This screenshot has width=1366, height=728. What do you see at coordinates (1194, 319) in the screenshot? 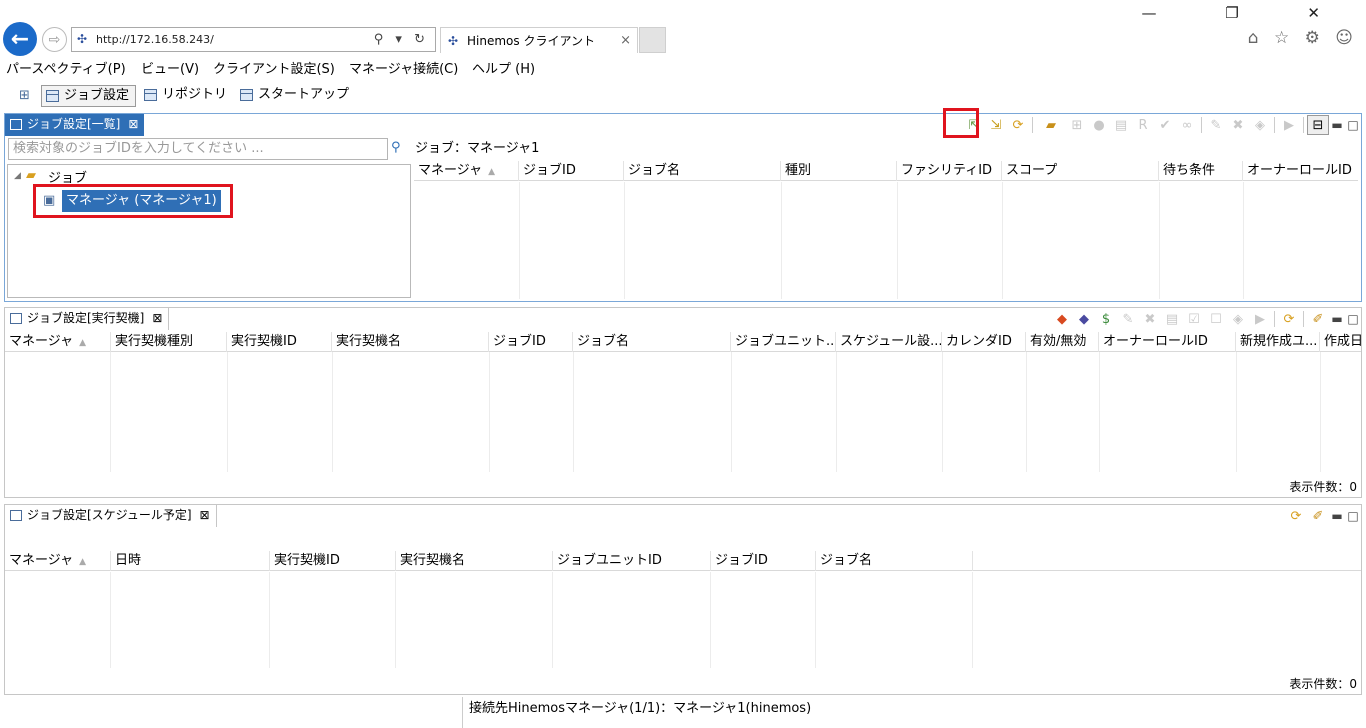
I see `enable-icon: ☑` at bounding box center [1194, 319].